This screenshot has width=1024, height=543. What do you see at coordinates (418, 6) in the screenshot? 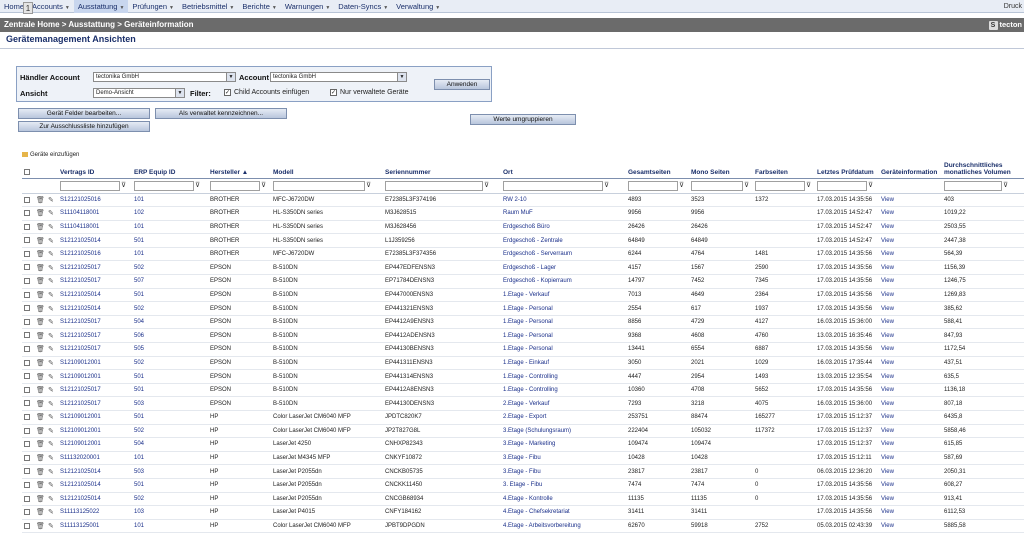
I see `menu-item-verwaltung: Verwaltung ▼` at bounding box center [418, 6].